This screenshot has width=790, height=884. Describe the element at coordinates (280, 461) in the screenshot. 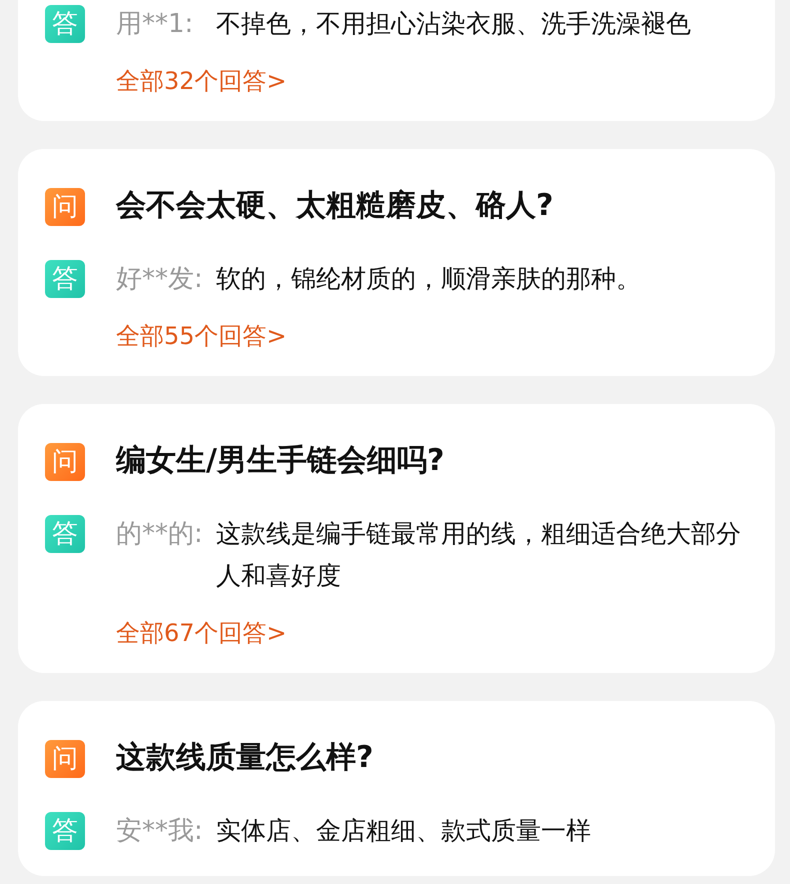

I see `question-text: 编女生/男生手链会细吗?` at that location.